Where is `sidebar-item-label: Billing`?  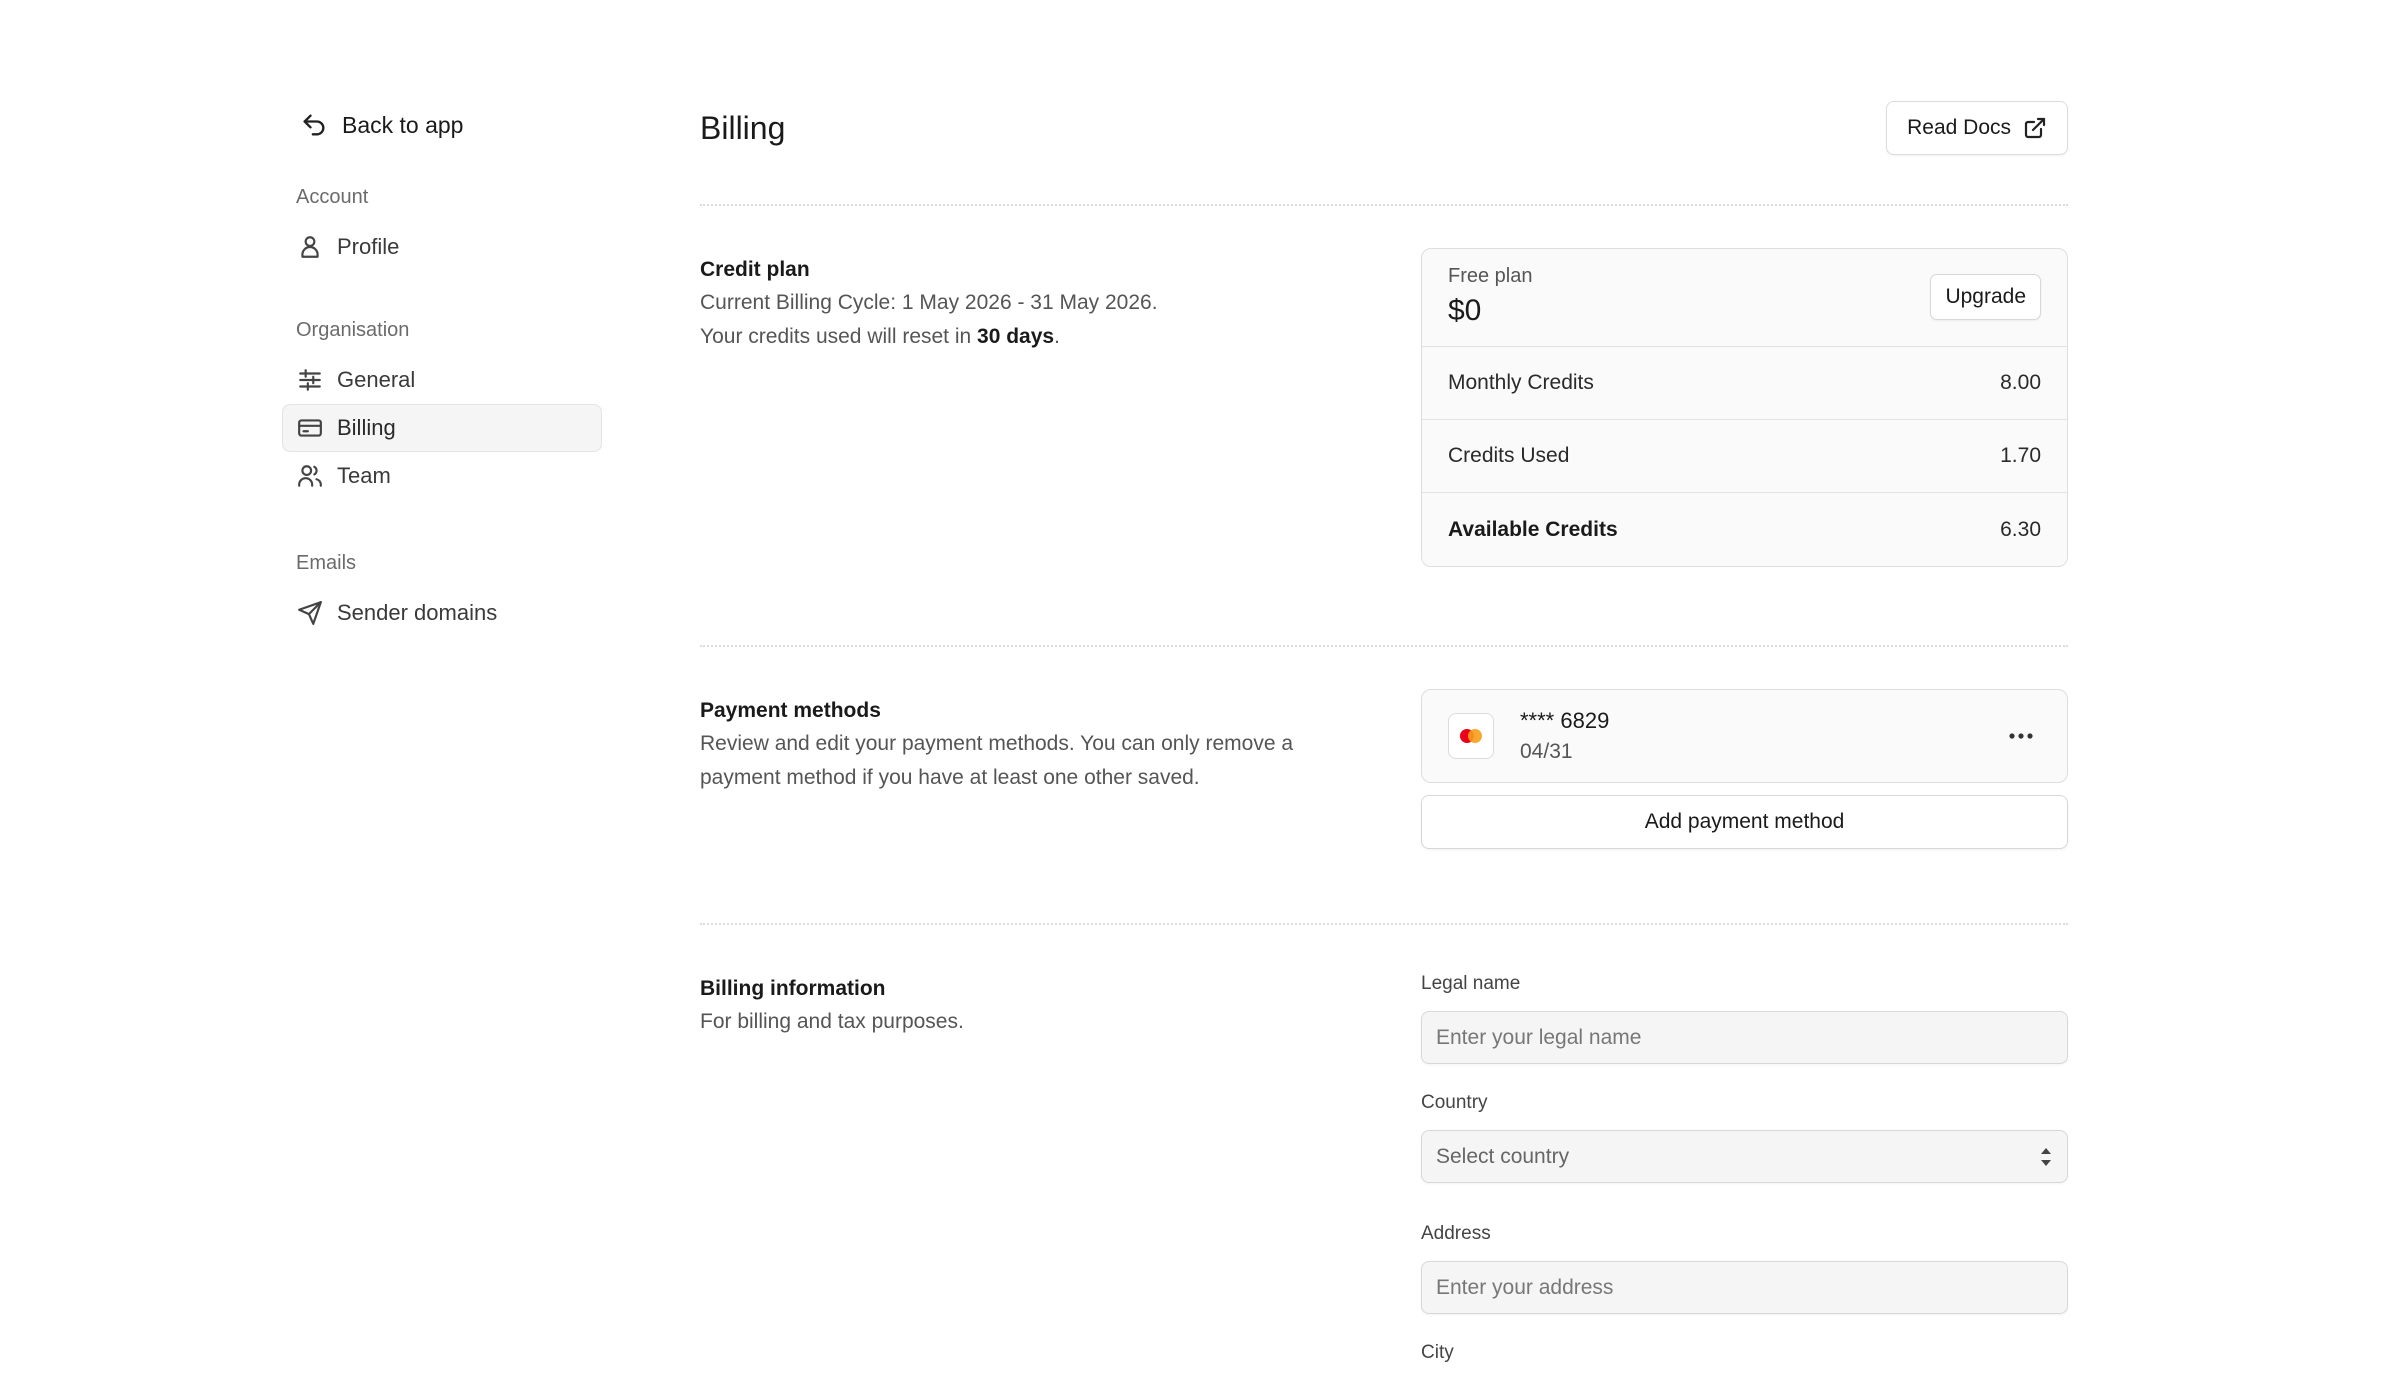
sidebar-item-label: Billing is located at coordinates (366, 427).